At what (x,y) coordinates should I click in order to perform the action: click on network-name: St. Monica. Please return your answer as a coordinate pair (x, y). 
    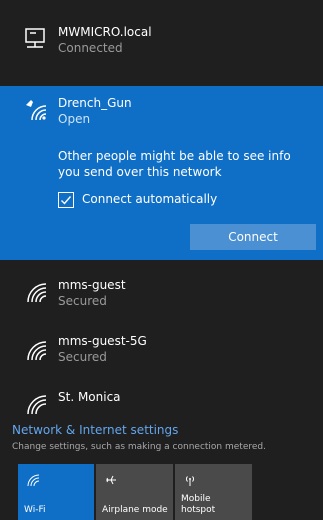
    Looking at the image, I should click on (89, 397).